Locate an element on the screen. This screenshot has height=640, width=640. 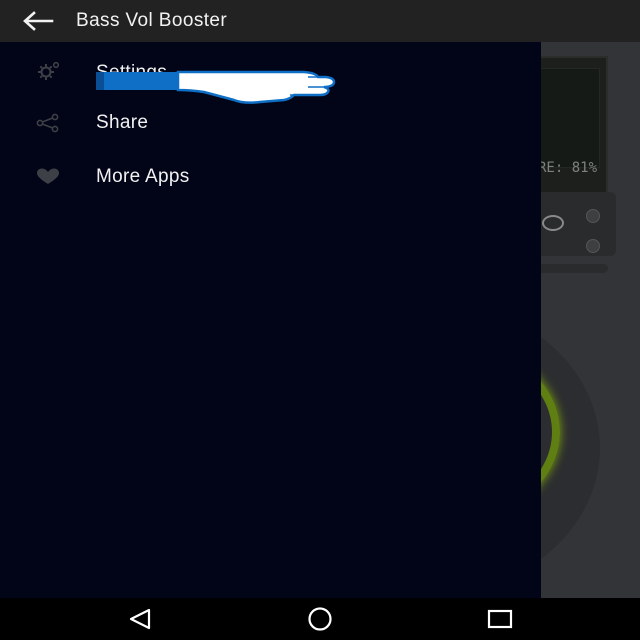
slider-track is located at coordinates (574, 268).